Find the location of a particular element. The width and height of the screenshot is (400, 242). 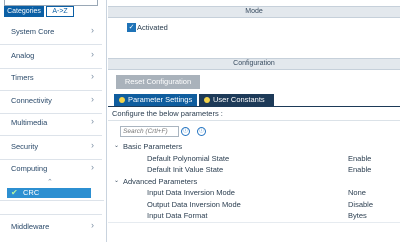

peripheral-item-label: CRC is located at coordinates (31, 192).